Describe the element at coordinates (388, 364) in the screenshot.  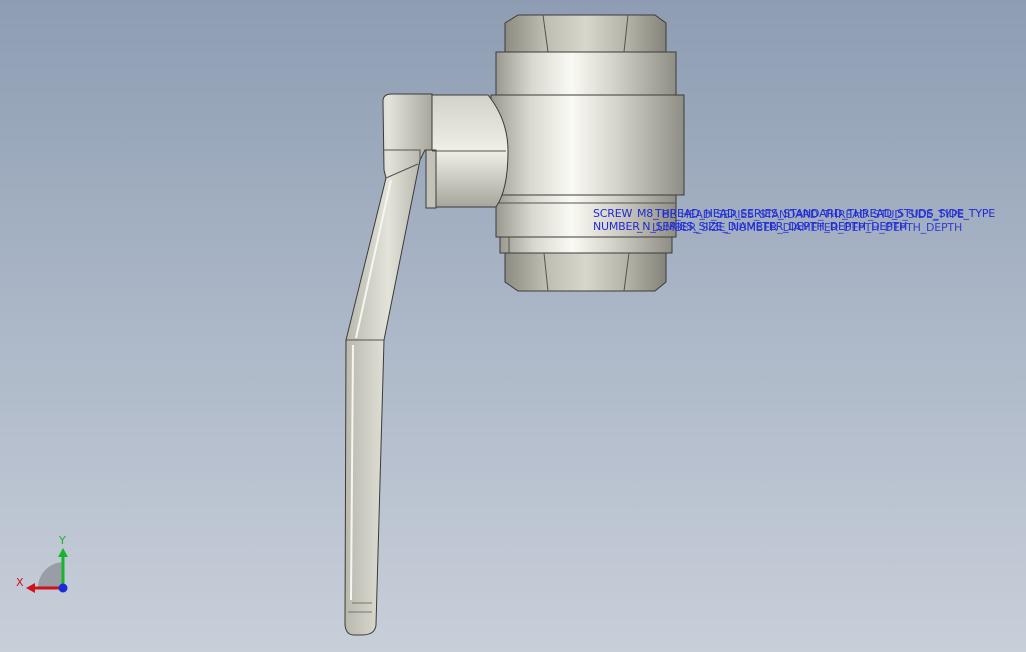
I see `lever-handle` at that location.